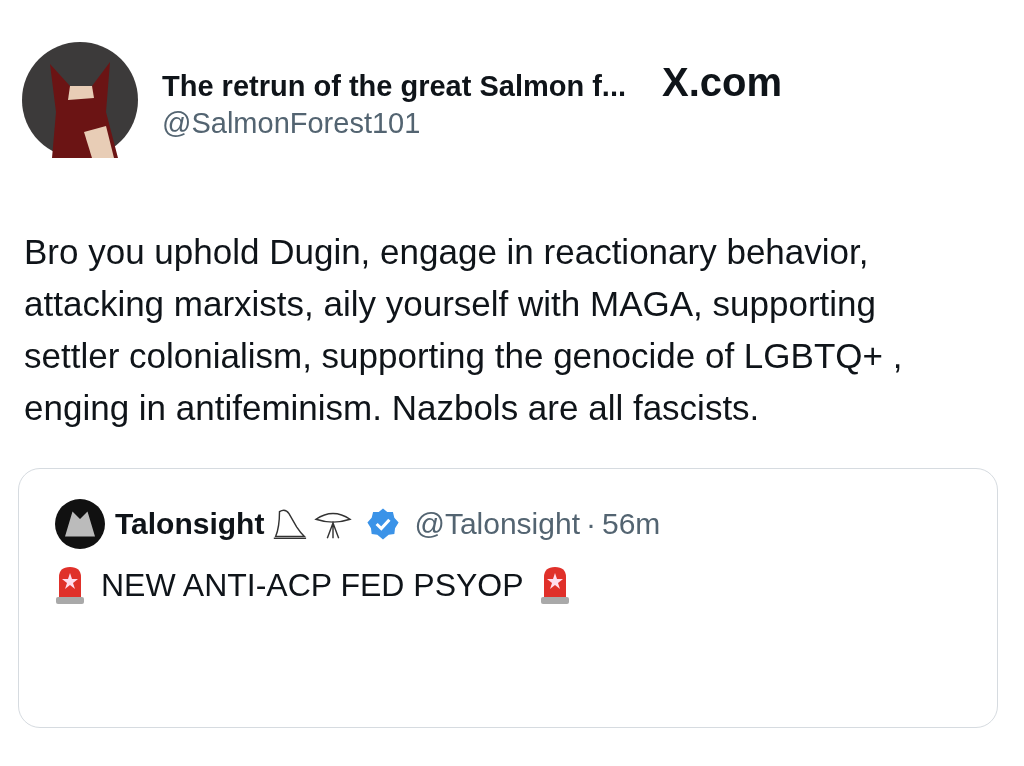 This screenshot has height=766, width=1024. What do you see at coordinates (497, 524) in the screenshot?
I see `quoted-user-handle: @Talonsight` at bounding box center [497, 524].